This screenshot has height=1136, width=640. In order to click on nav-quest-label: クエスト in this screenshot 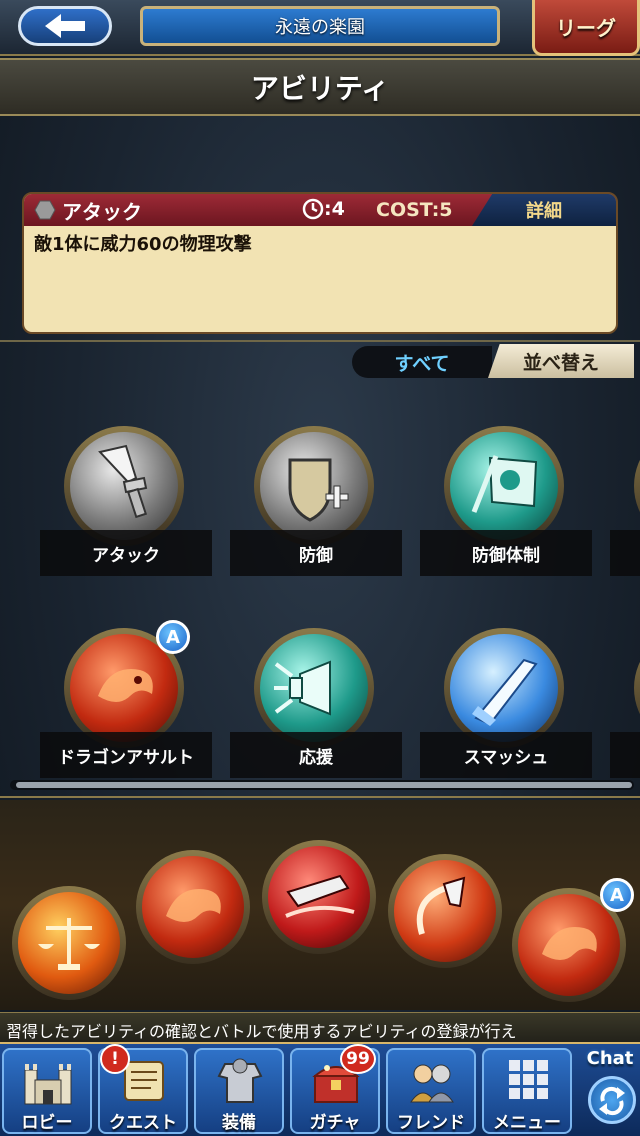, I will do `click(143, 1123)`.